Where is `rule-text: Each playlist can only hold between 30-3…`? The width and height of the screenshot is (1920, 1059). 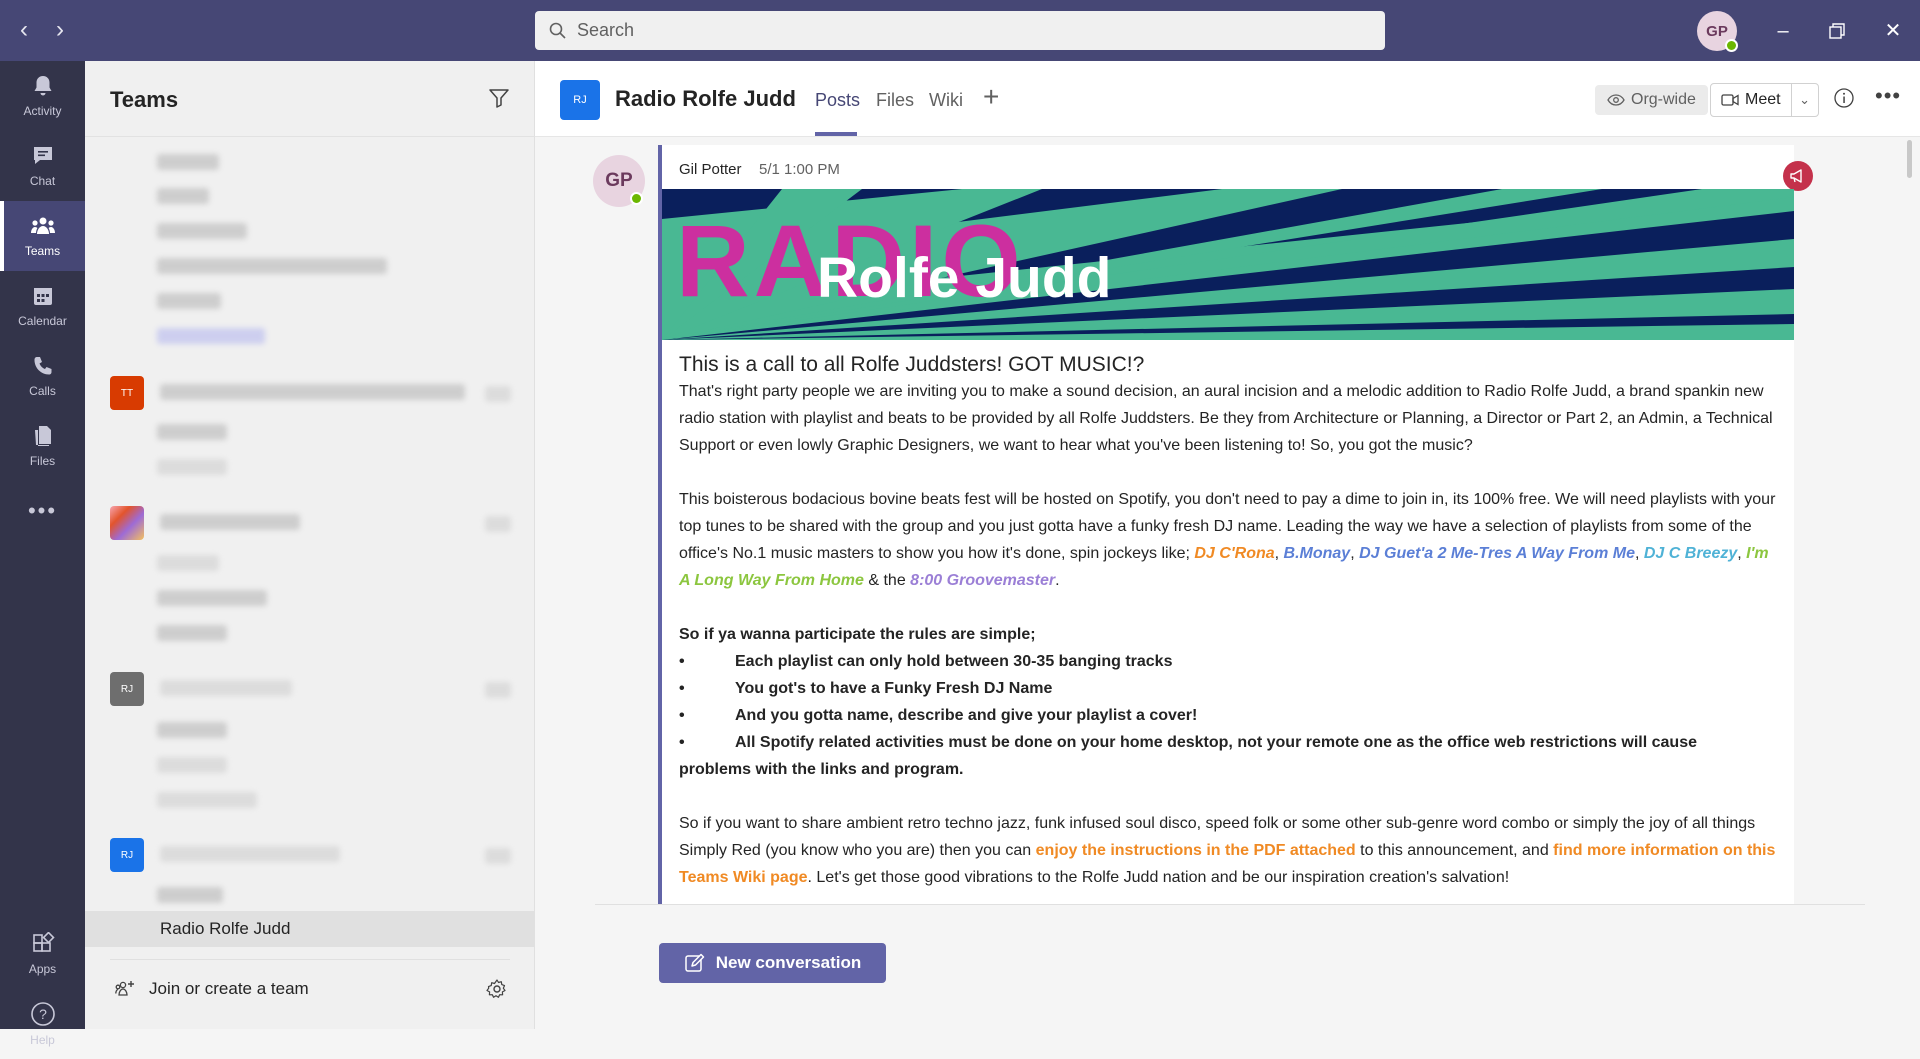
rule-text: Each playlist can only hold between 30-3… is located at coordinates (954, 661).